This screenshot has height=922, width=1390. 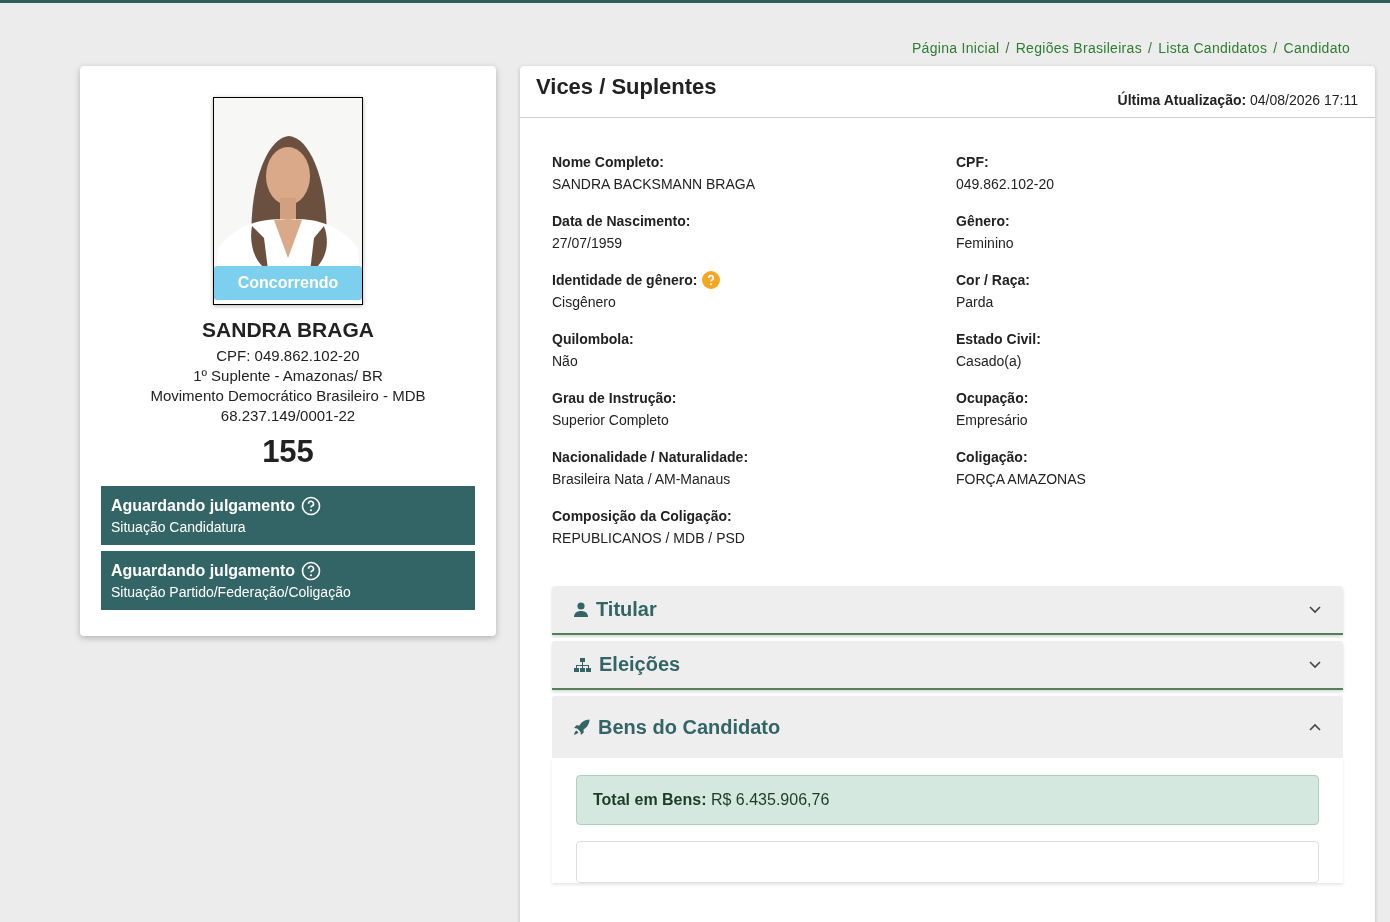 What do you see at coordinates (1021, 479) in the screenshot?
I see `field-value: FORÇA AMAZONAS` at bounding box center [1021, 479].